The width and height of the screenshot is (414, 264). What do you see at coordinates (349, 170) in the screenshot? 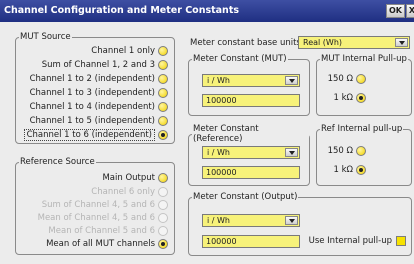
I see `ref-pullup-1k: 1 kΩ` at bounding box center [349, 170].